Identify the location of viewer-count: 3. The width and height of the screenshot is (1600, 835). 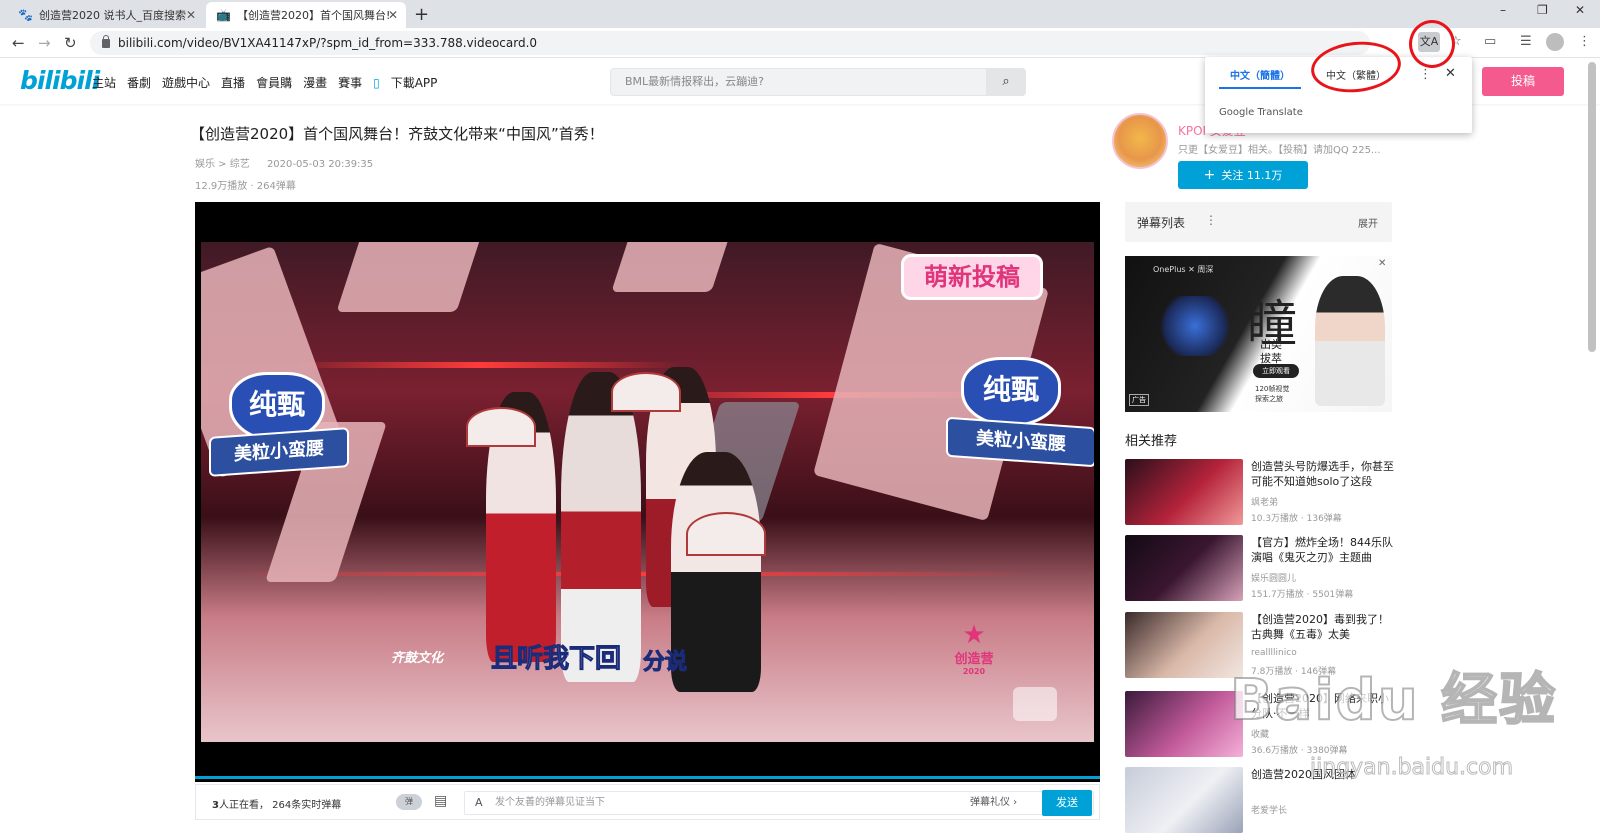
(215, 805).